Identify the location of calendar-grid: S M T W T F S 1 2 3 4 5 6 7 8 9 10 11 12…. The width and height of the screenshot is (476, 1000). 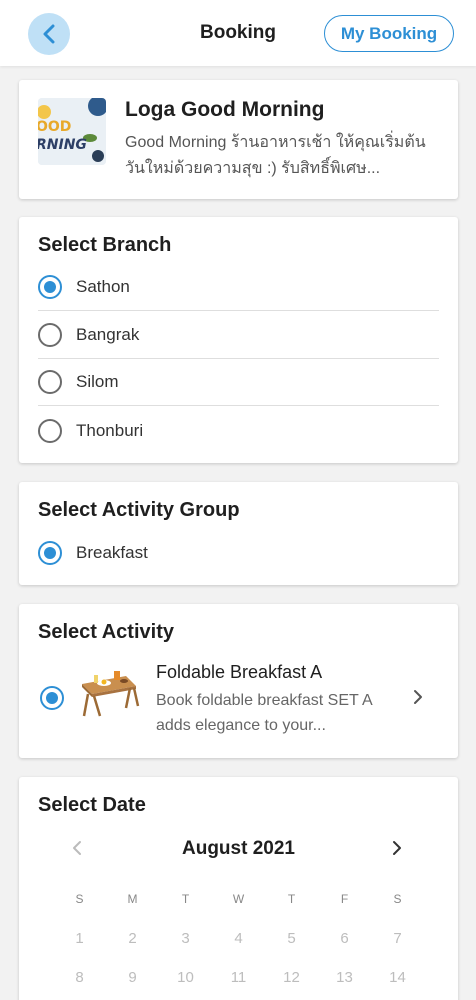
(238, 938).